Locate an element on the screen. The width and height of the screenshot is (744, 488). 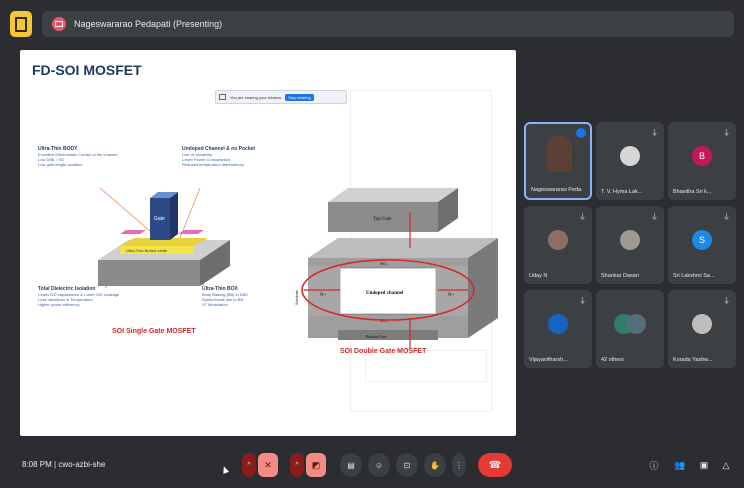
single-gate-diagram: Gate Ultra-Thin Buried oxide is located at coordinates (164, 237).